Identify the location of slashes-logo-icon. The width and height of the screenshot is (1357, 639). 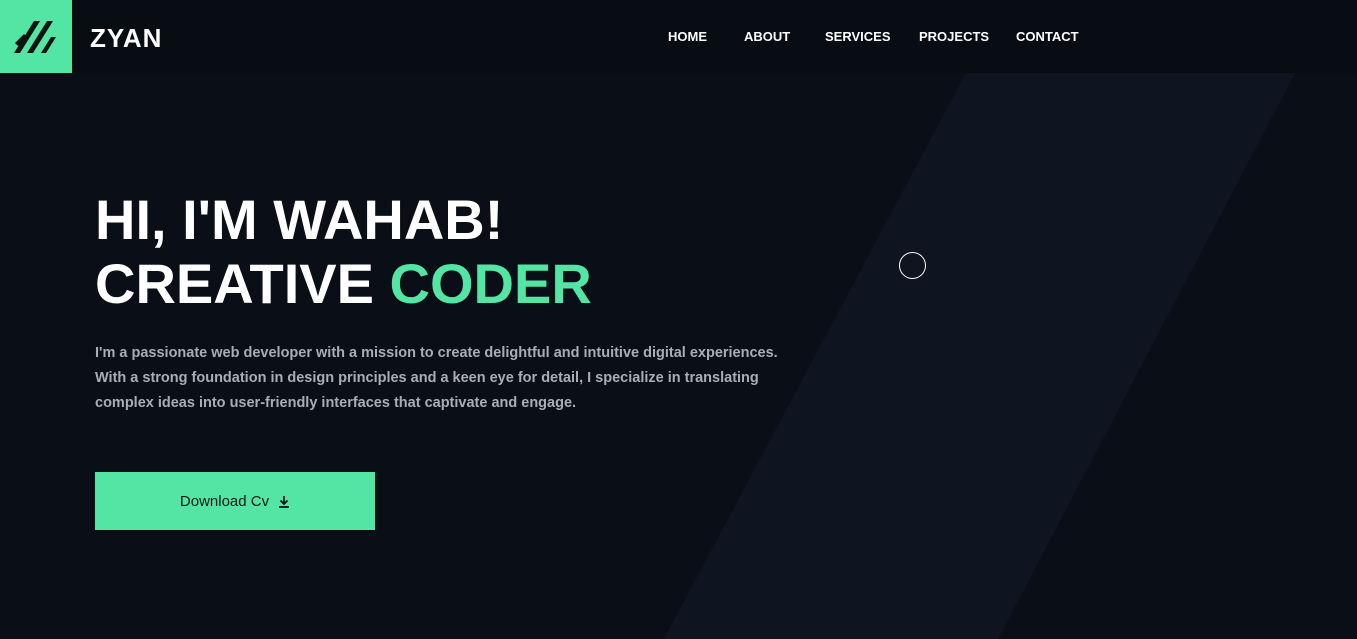
(35, 37).